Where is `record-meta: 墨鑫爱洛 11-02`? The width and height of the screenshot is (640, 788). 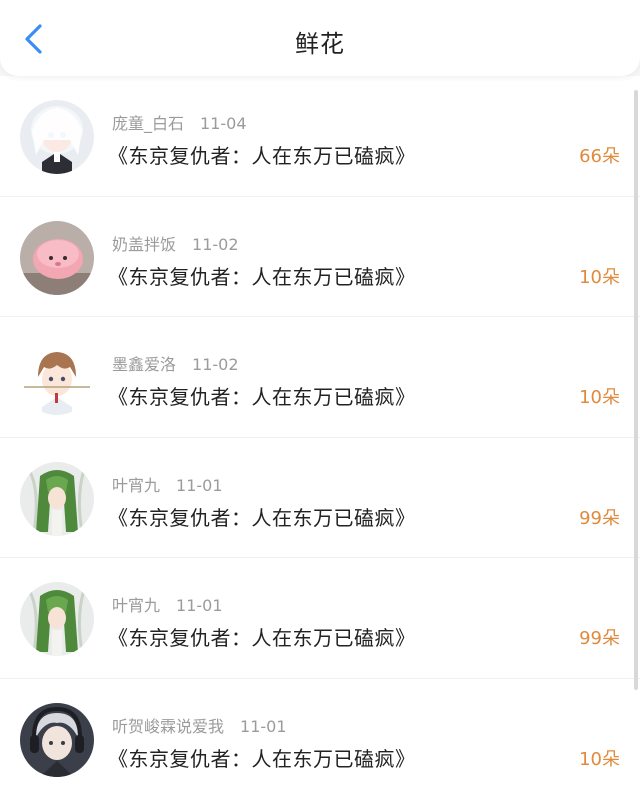 record-meta: 墨鑫爱洛 11-02 is located at coordinates (175, 363).